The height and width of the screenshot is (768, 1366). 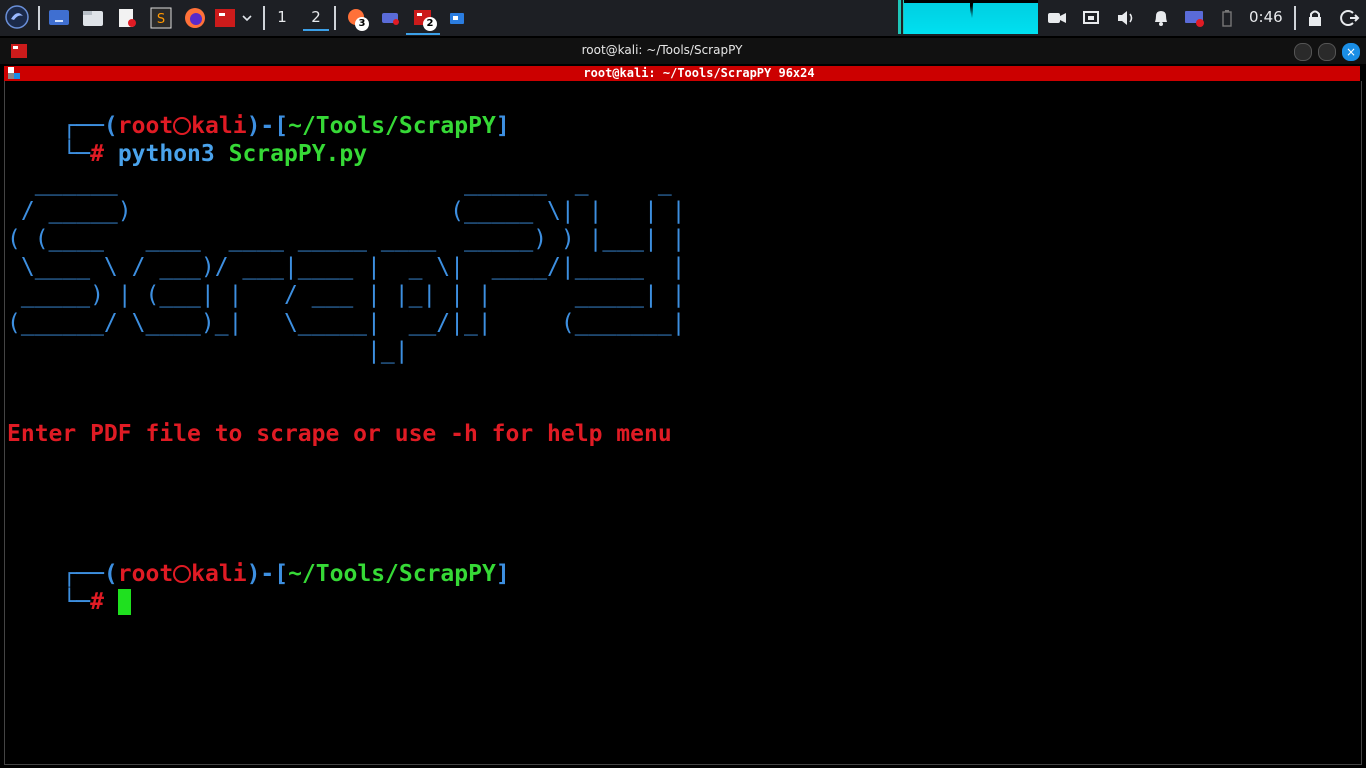 I want to click on ascii-banner-line: ______ ______ _ _, so click(x=339, y=183).